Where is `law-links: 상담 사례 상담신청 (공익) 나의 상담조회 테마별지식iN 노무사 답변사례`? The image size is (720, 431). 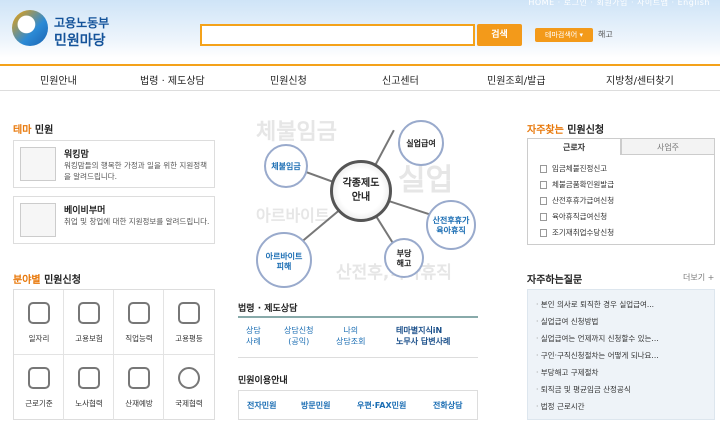 law-links: 상담 사례 상담신청 (공익) 나의 상담조회 테마별지식iN 노무사 답변사례 is located at coordinates (358, 337).